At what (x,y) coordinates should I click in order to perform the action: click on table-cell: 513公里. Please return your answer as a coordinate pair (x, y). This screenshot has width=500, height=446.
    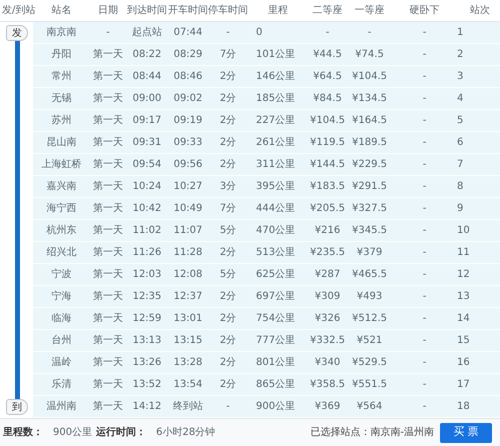
    Looking at the image, I should click on (278, 253).